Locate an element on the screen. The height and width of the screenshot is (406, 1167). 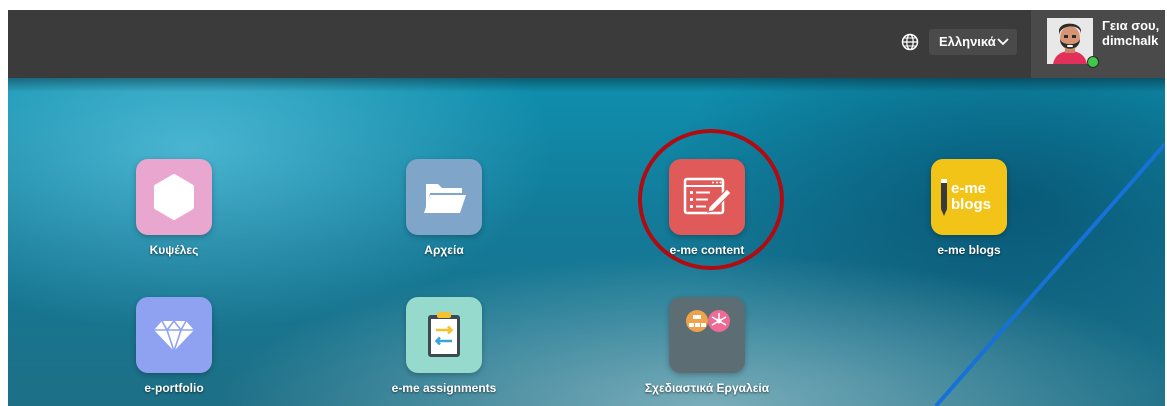
app-label: Κυψέλες is located at coordinates (174, 250).